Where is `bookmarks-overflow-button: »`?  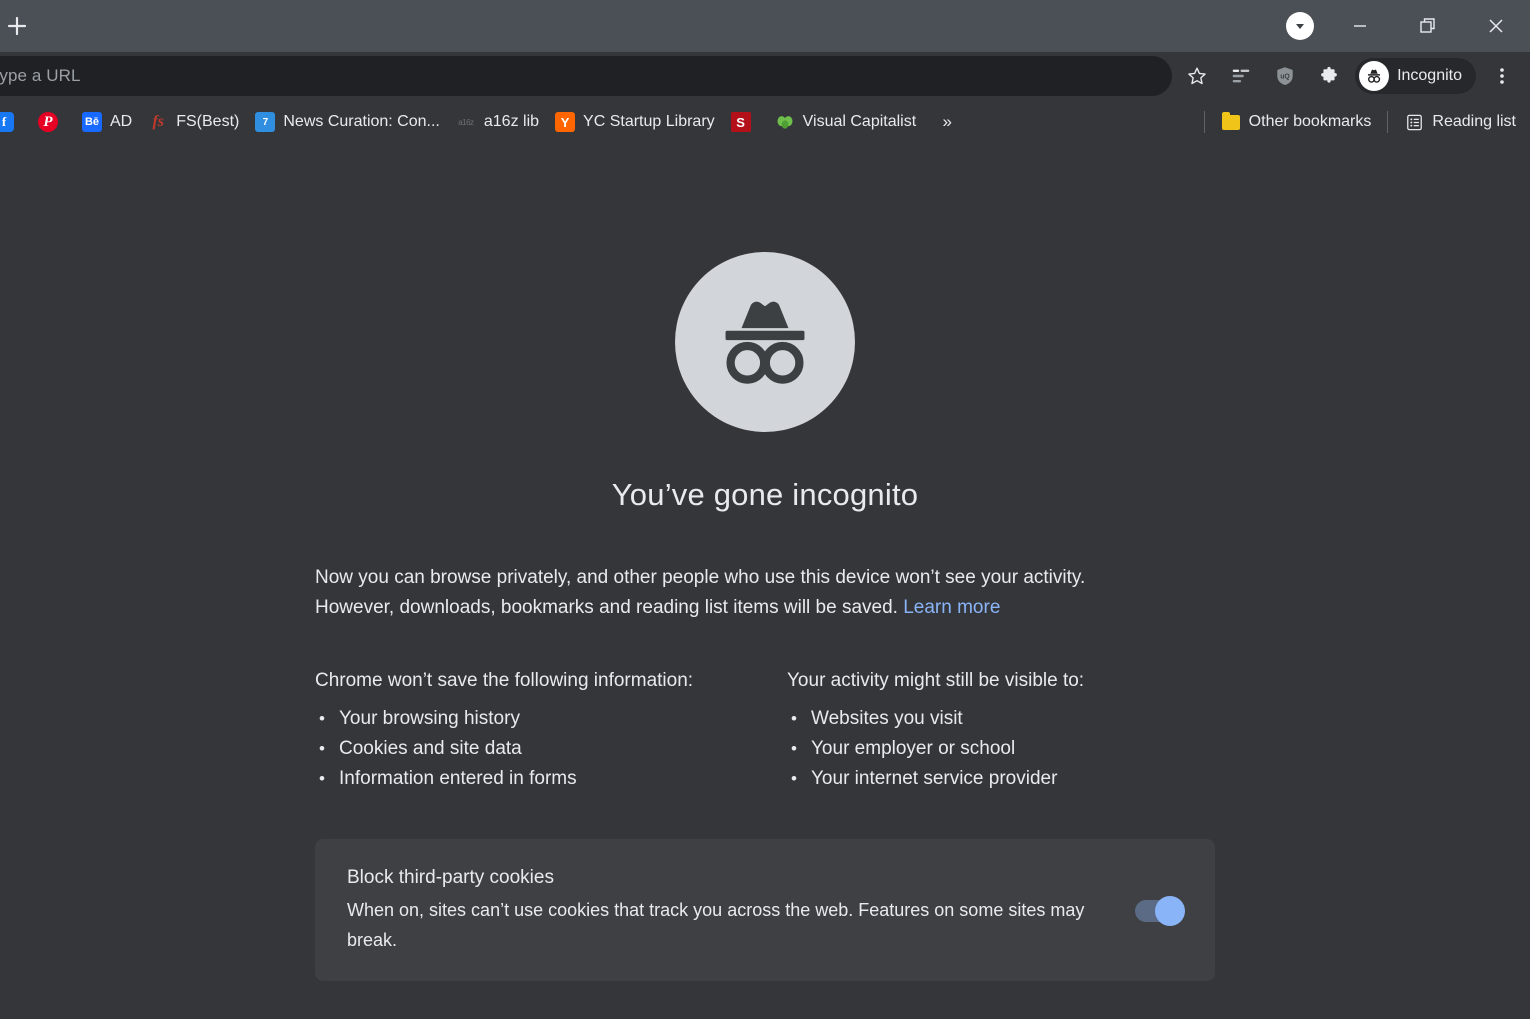 bookmarks-overflow-button: » is located at coordinates (947, 122).